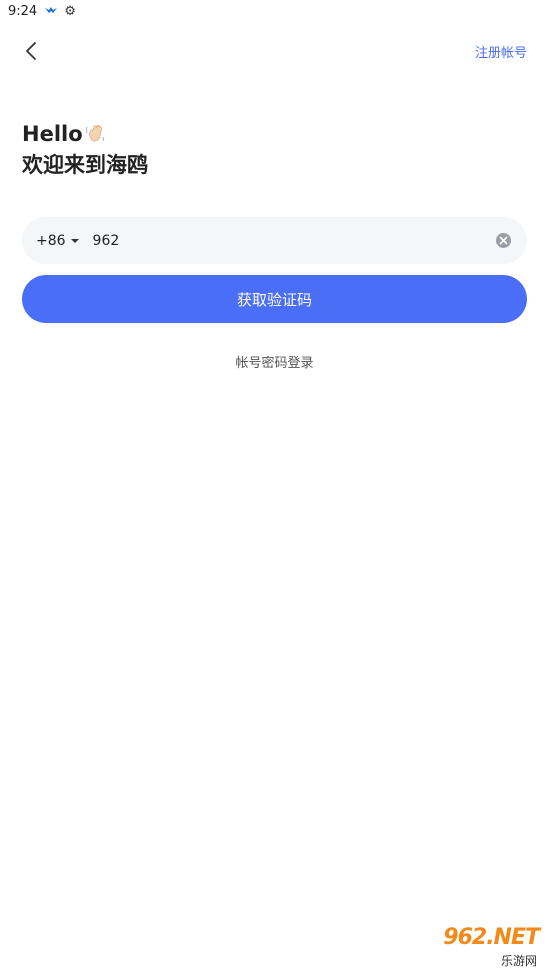 The image size is (549, 975). What do you see at coordinates (274, 11) in the screenshot?
I see `status-bar: 9:24 ⚙` at bounding box center [274, 11].